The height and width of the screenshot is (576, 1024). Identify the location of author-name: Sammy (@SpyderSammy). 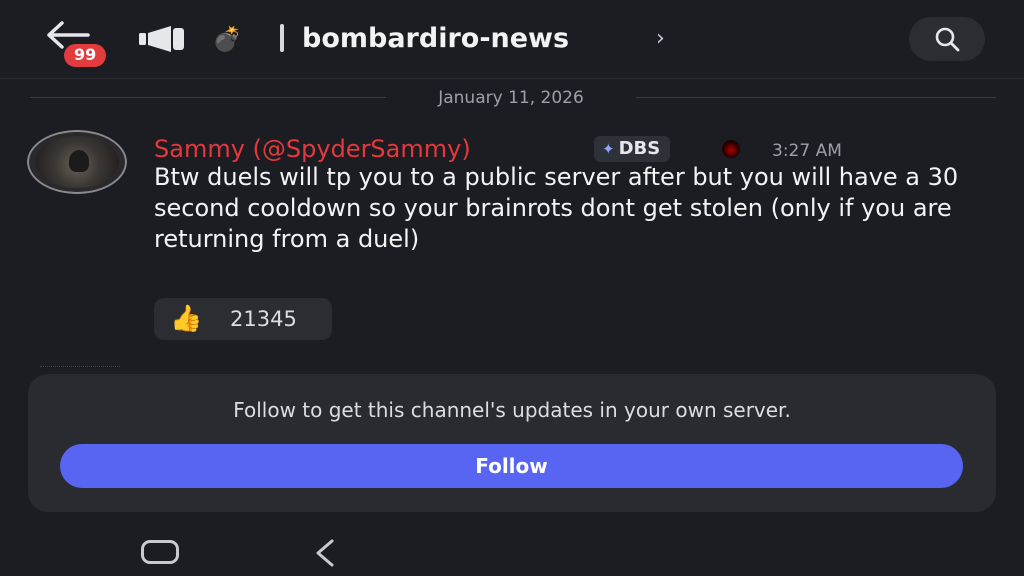
(312, 149).